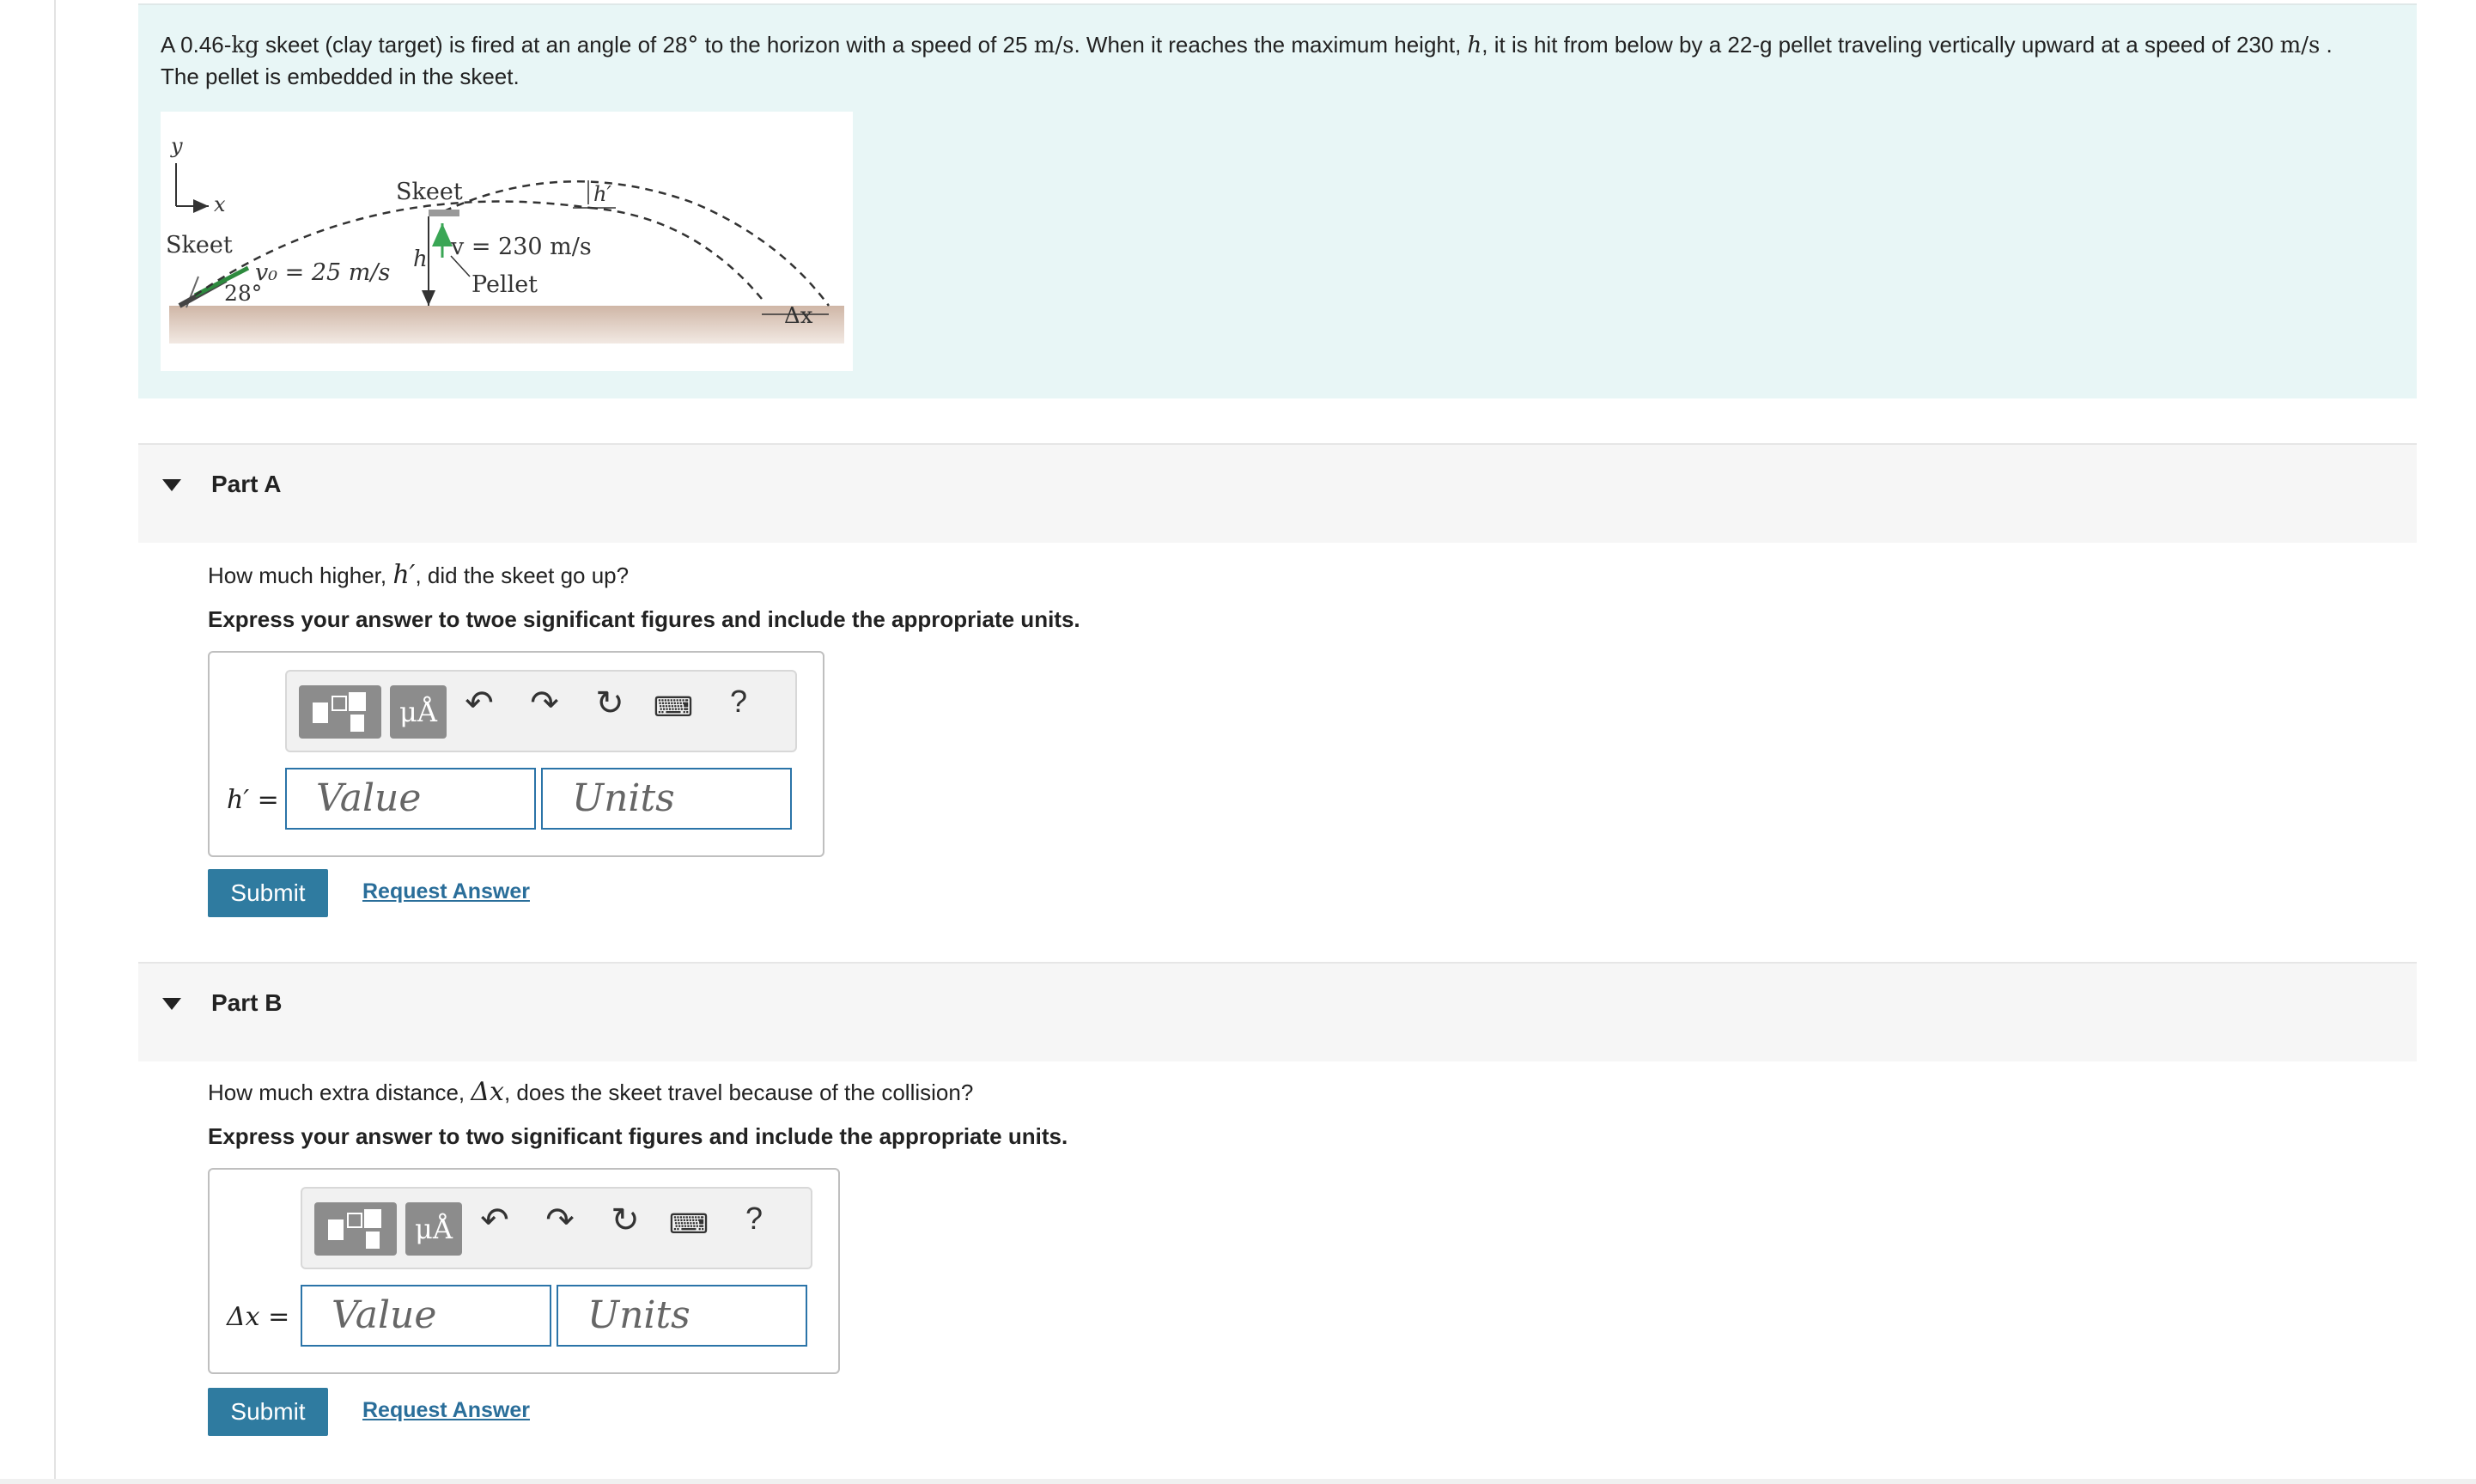 The width and height of the screenshot is (2476, 1484). What do you see at coordinates (446, 892) in the screenshot?
I see `part-a-request-answer-link: Request Answer` at bounding box center [446, 892].